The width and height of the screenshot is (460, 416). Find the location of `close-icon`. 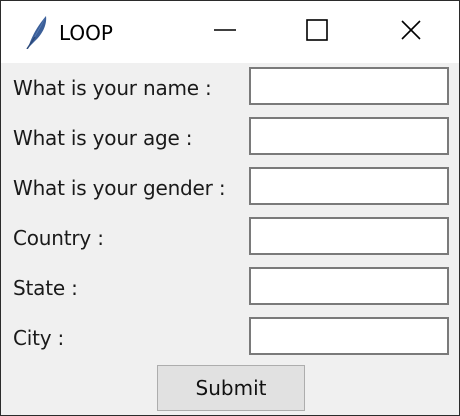

close-icon is located at coordinates (411, 32).